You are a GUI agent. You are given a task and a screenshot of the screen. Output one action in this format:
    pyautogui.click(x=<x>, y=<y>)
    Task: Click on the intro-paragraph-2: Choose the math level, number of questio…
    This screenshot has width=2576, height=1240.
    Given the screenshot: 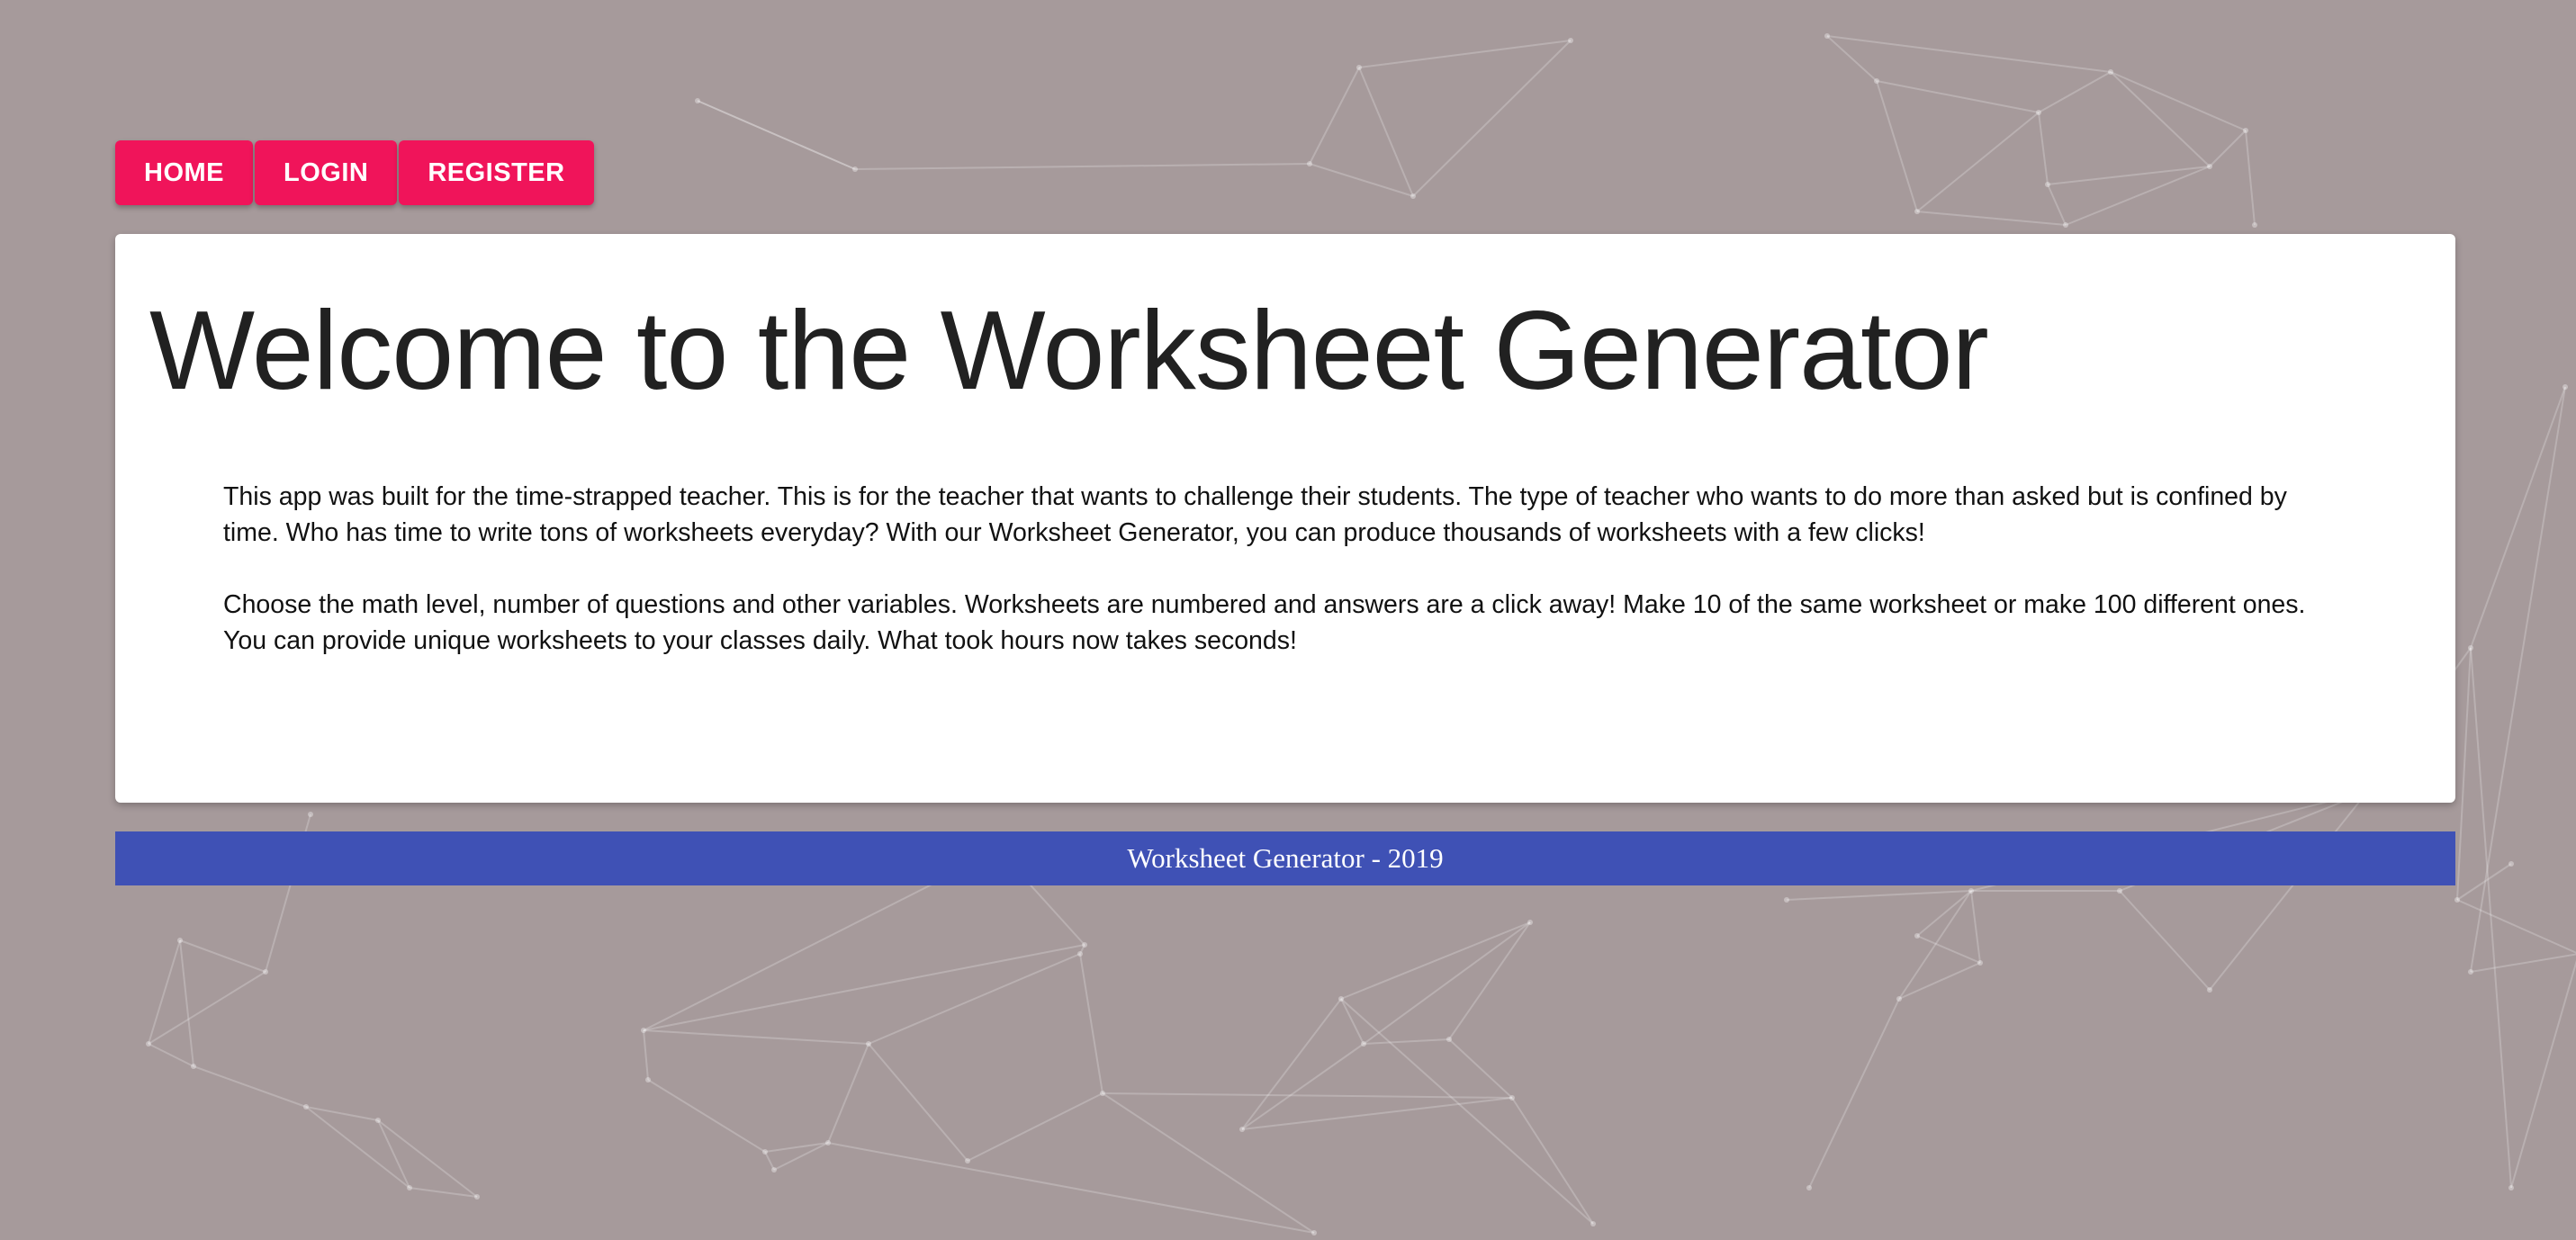 What is the action you would take?
    pyautogui.click(x=1264, y=622)
    